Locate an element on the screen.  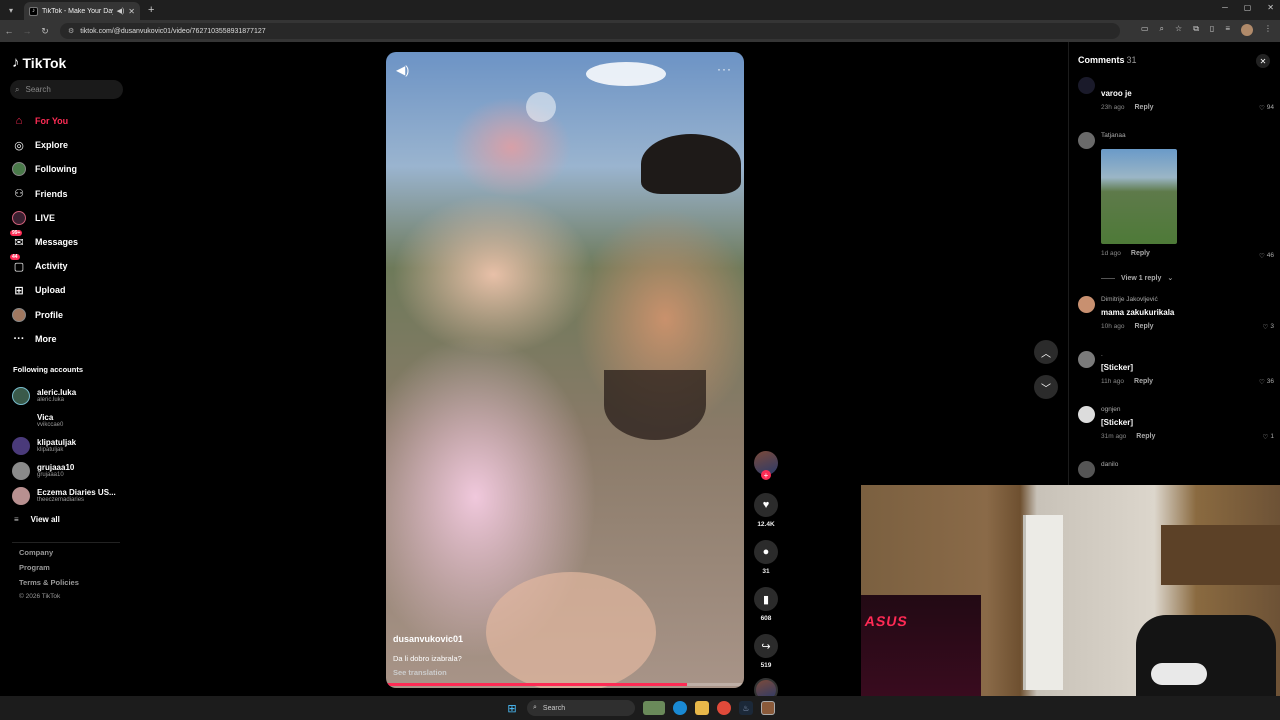
comment-button: ● is located at coordinates (766, 552).